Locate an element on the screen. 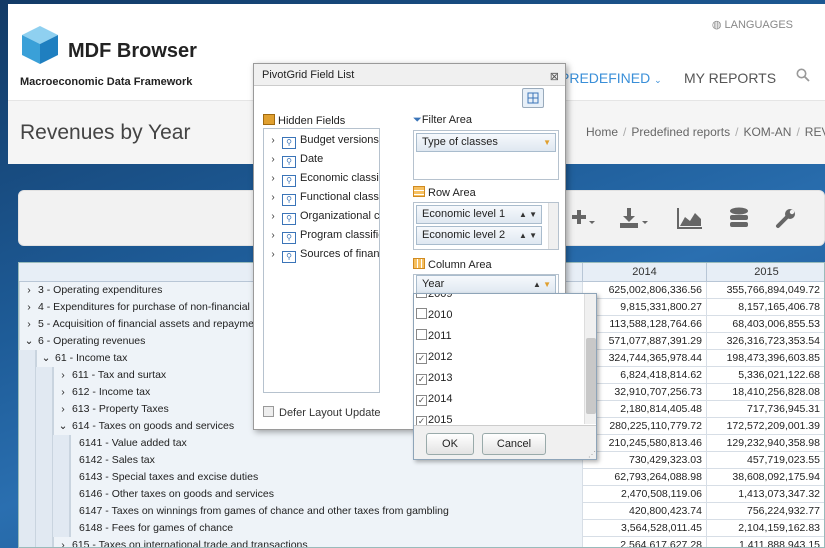  defer-layout-update: Defer Layout Update is located at coordinates (322, 412).